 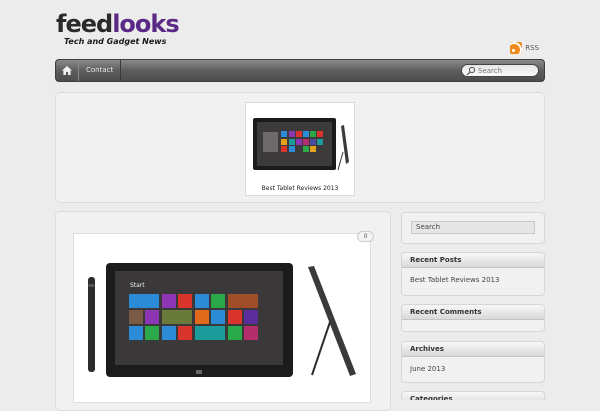 What do you see at coordinates (100, 70) in the screenshot?
I see `nav-contact-link: Contact` at bounding box center [100, 70].